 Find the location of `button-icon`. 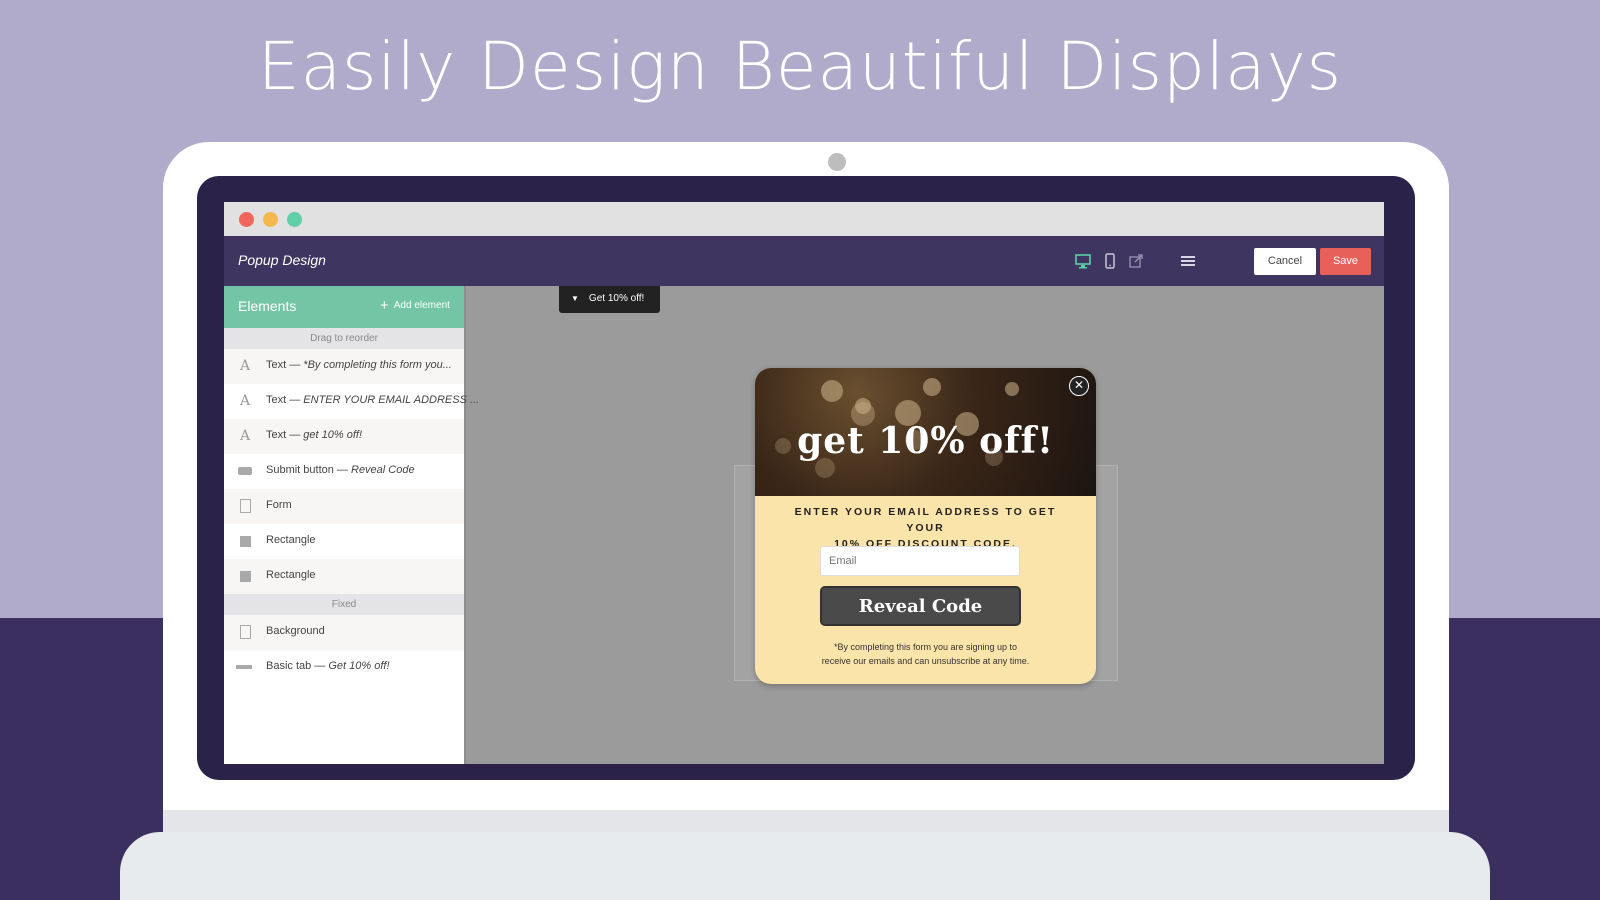

button-icon is located at coordinates (245, 471).